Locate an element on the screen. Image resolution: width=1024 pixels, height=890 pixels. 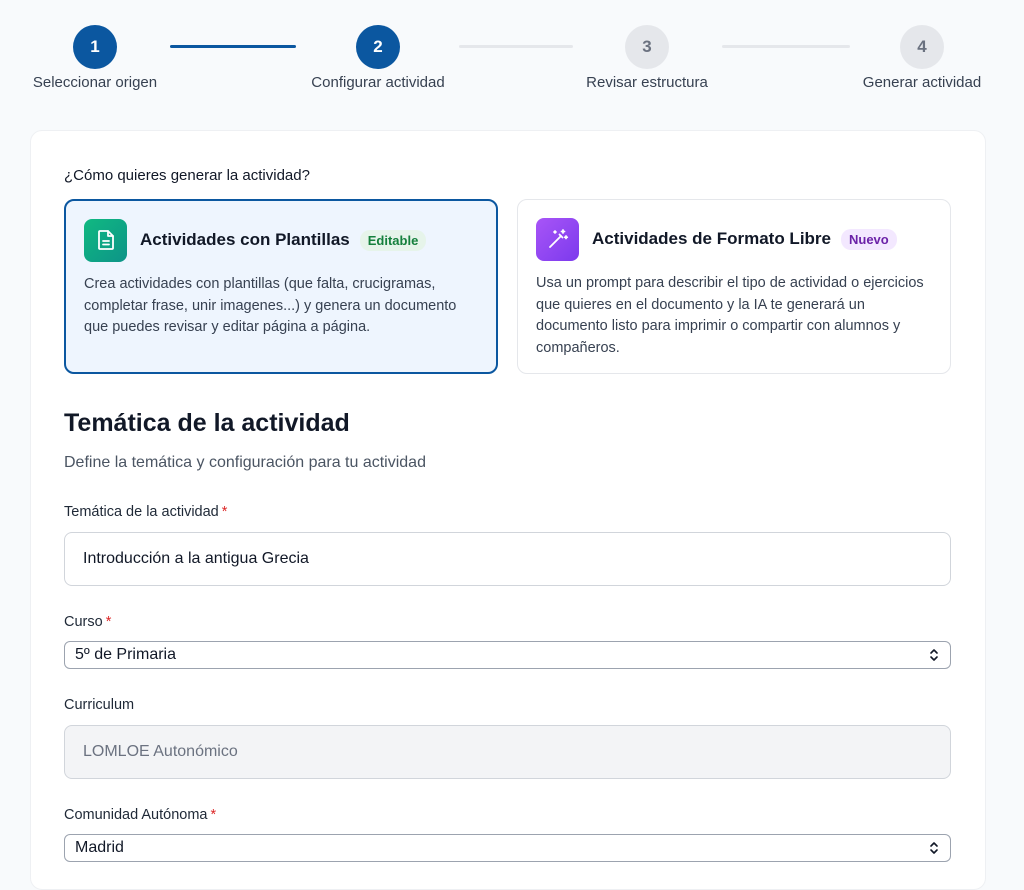
step-1-circle: 1 is located at coordinates (95, 47).